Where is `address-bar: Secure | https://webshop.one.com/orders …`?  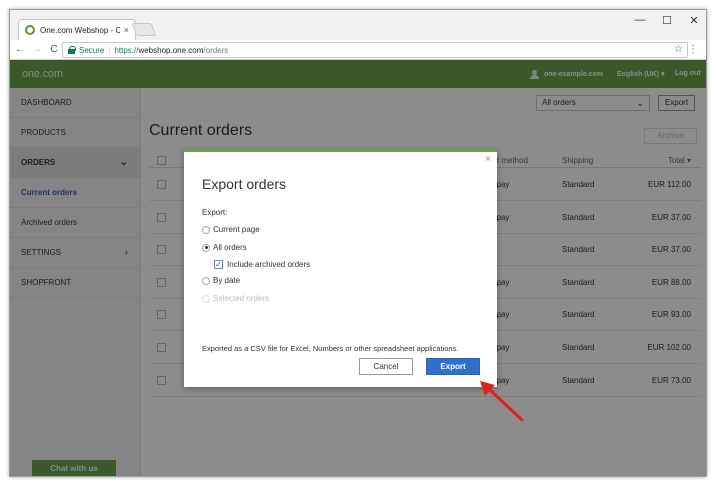 address-bar: Secure | https://webshop.one.com/orders … is located at coordinates (375, 50).